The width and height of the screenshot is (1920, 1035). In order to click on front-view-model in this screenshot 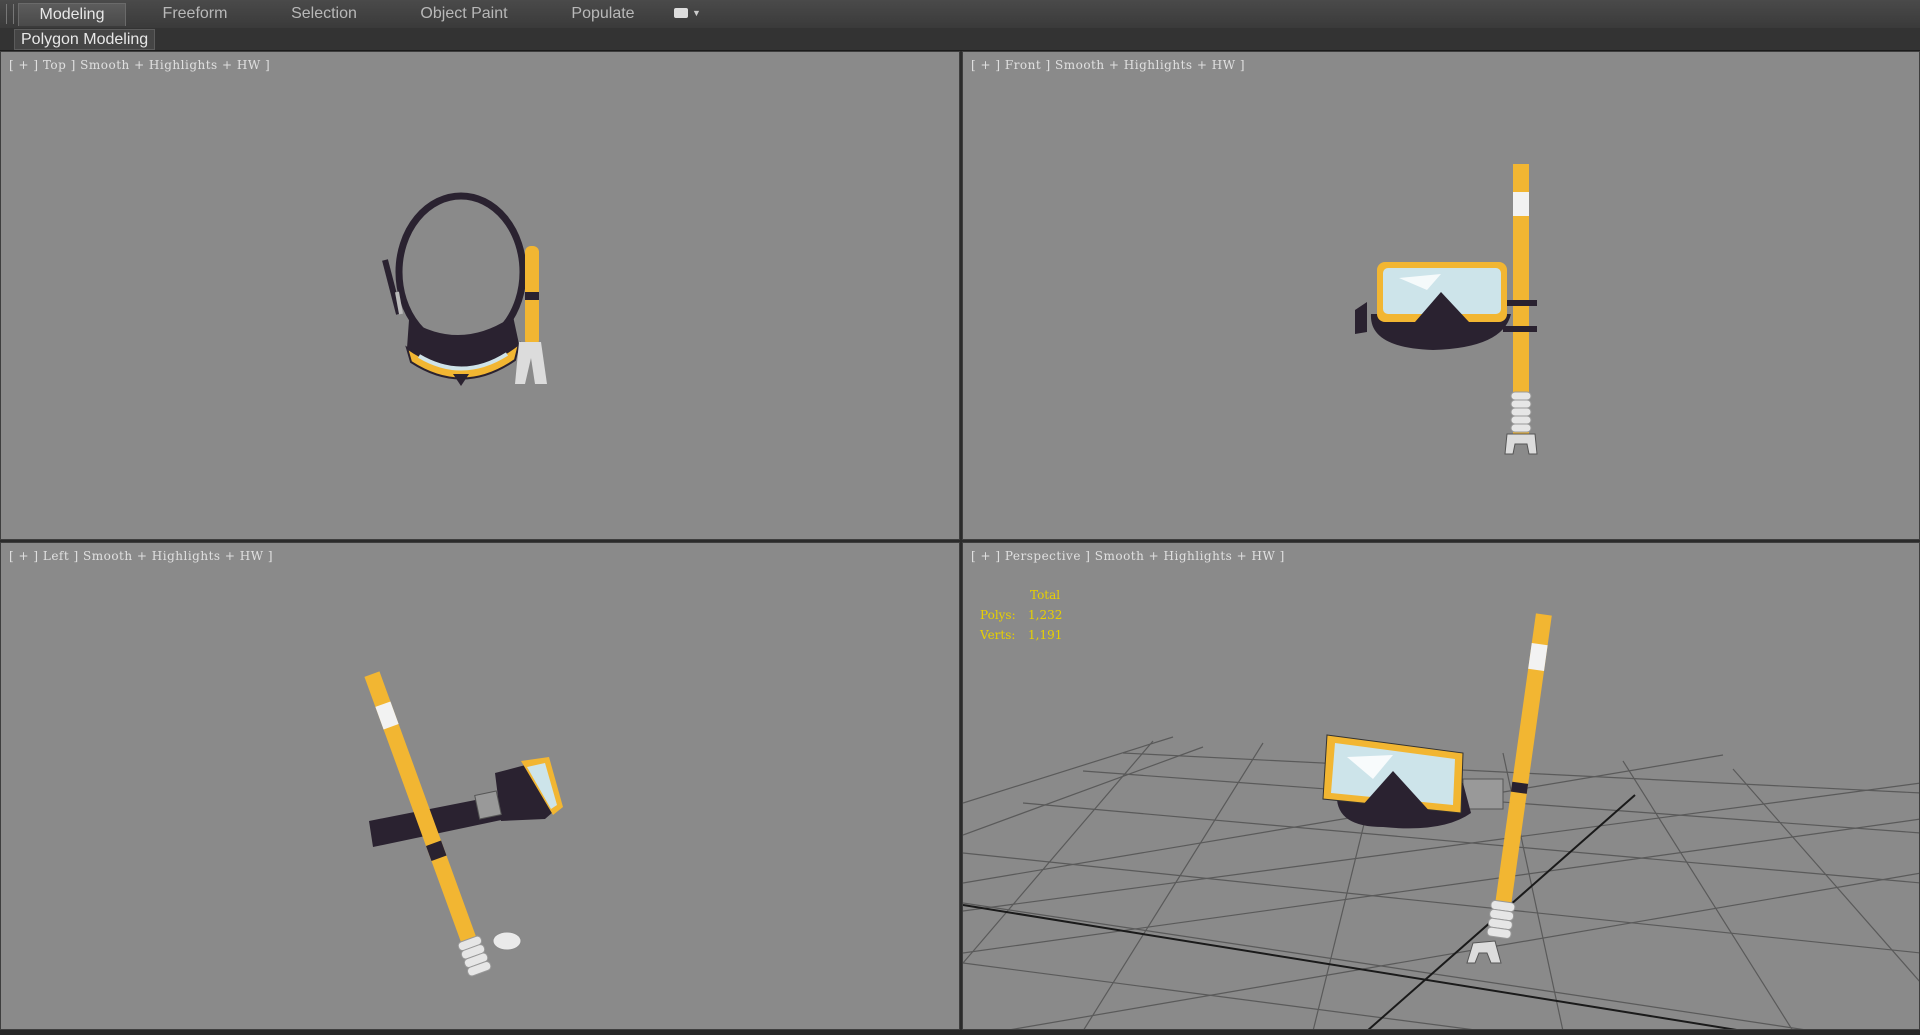, I will do `click(1446, 309)`.